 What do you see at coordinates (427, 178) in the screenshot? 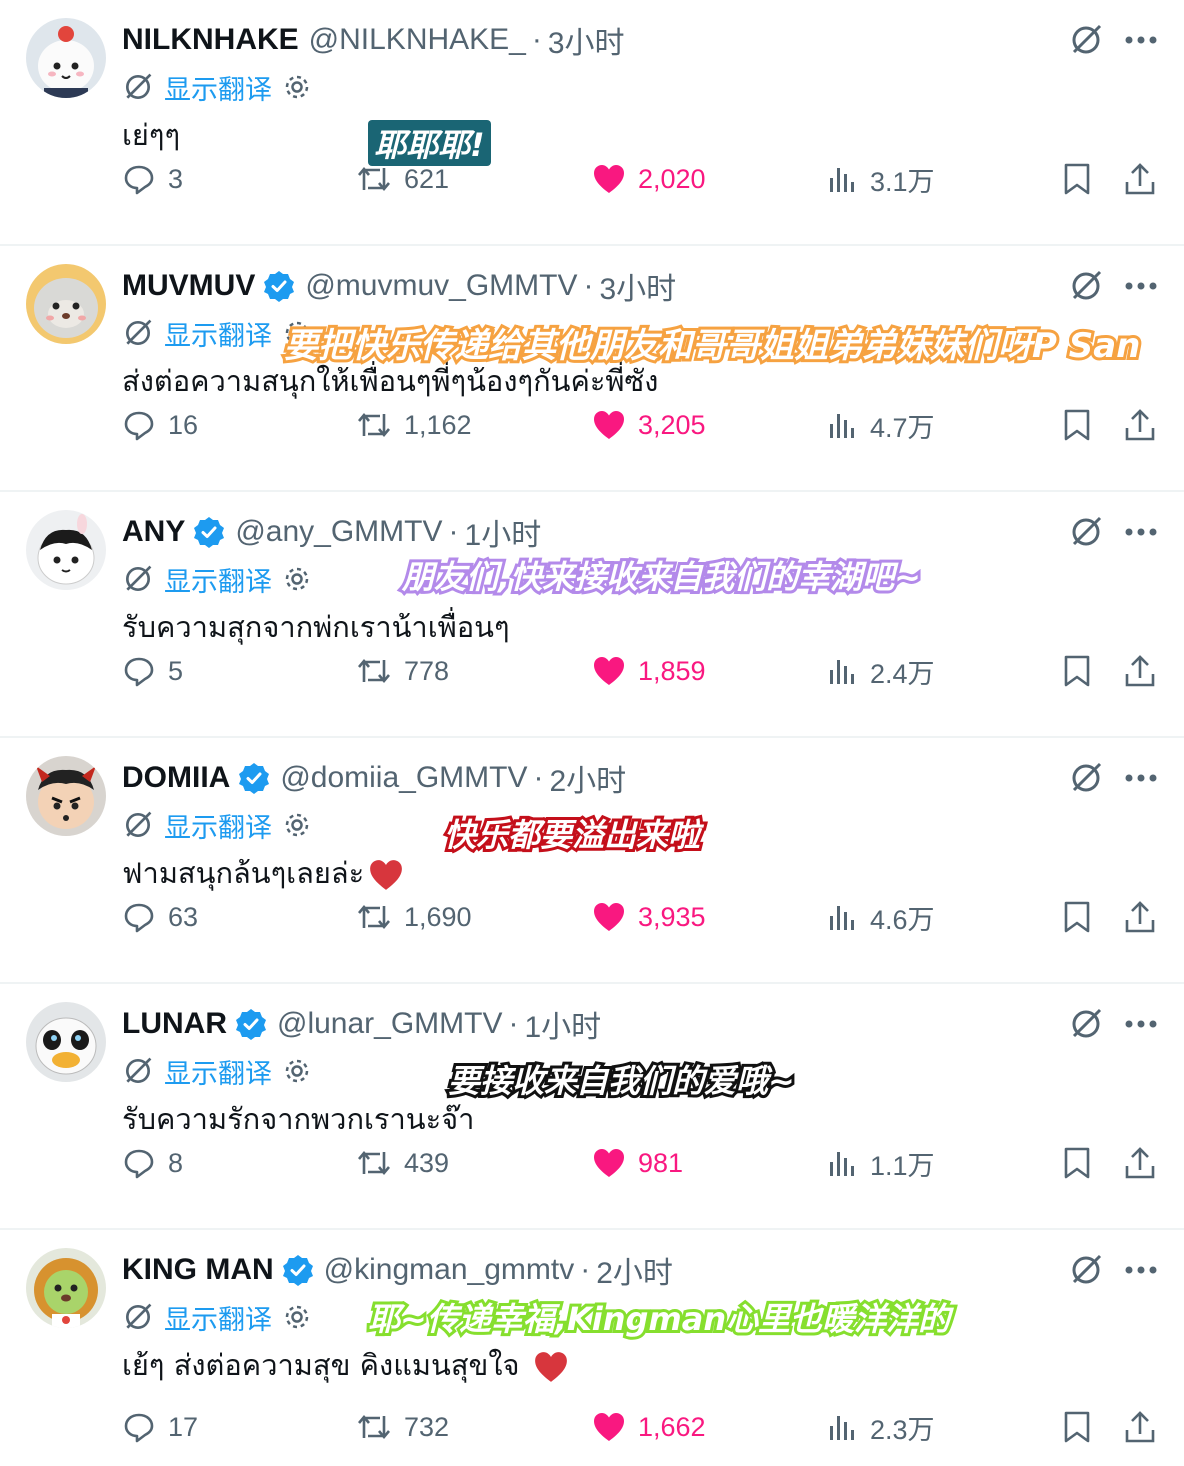
I see `retweet-count: 621` at bounding box center [427, 178].